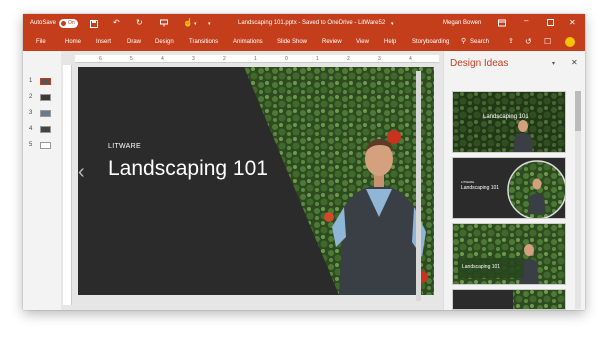 Image resolution: width=608 pixels, height=337 pixels. I want to click on previous-slide-arrow-icon: ‹, so click(81, 172).